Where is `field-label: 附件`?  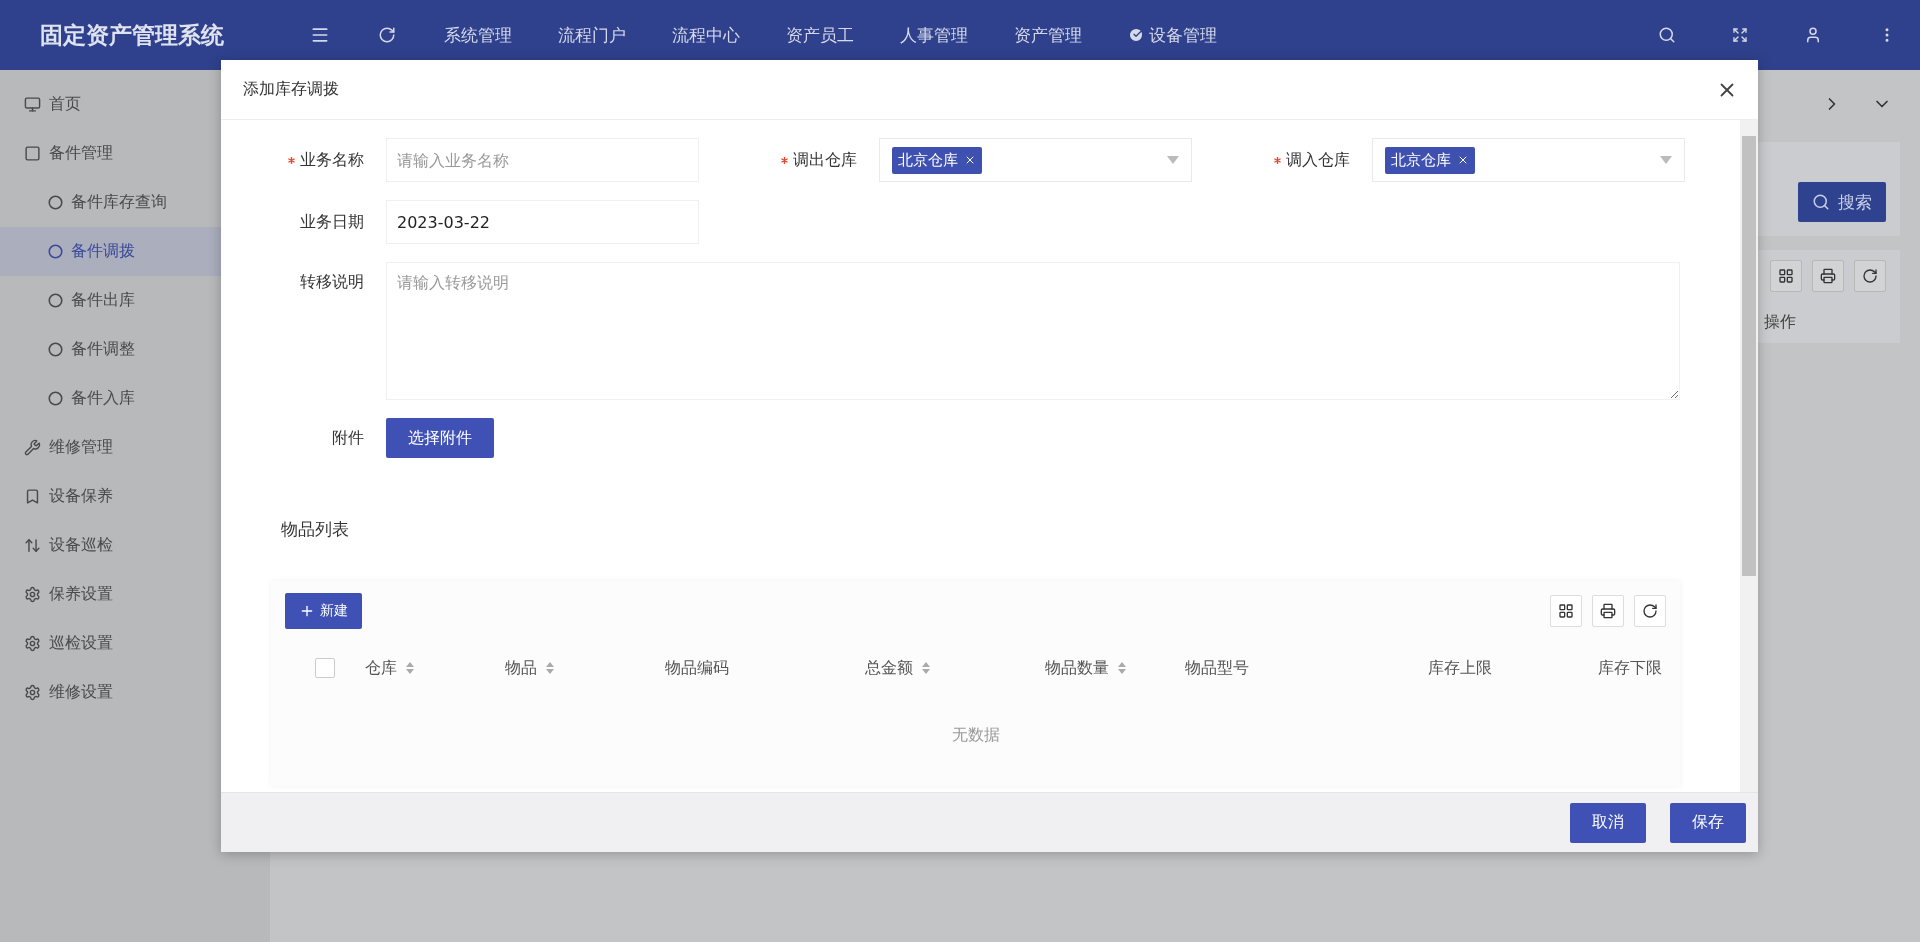 field-label: 附件 is located at coordinates (348, 438).